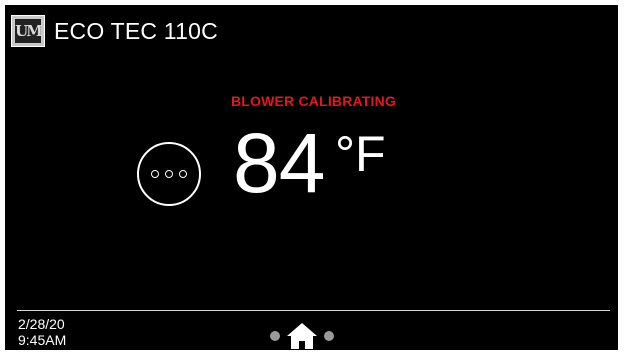  I want to click on header: UM ECO TEC 110C, so click(114, 31).